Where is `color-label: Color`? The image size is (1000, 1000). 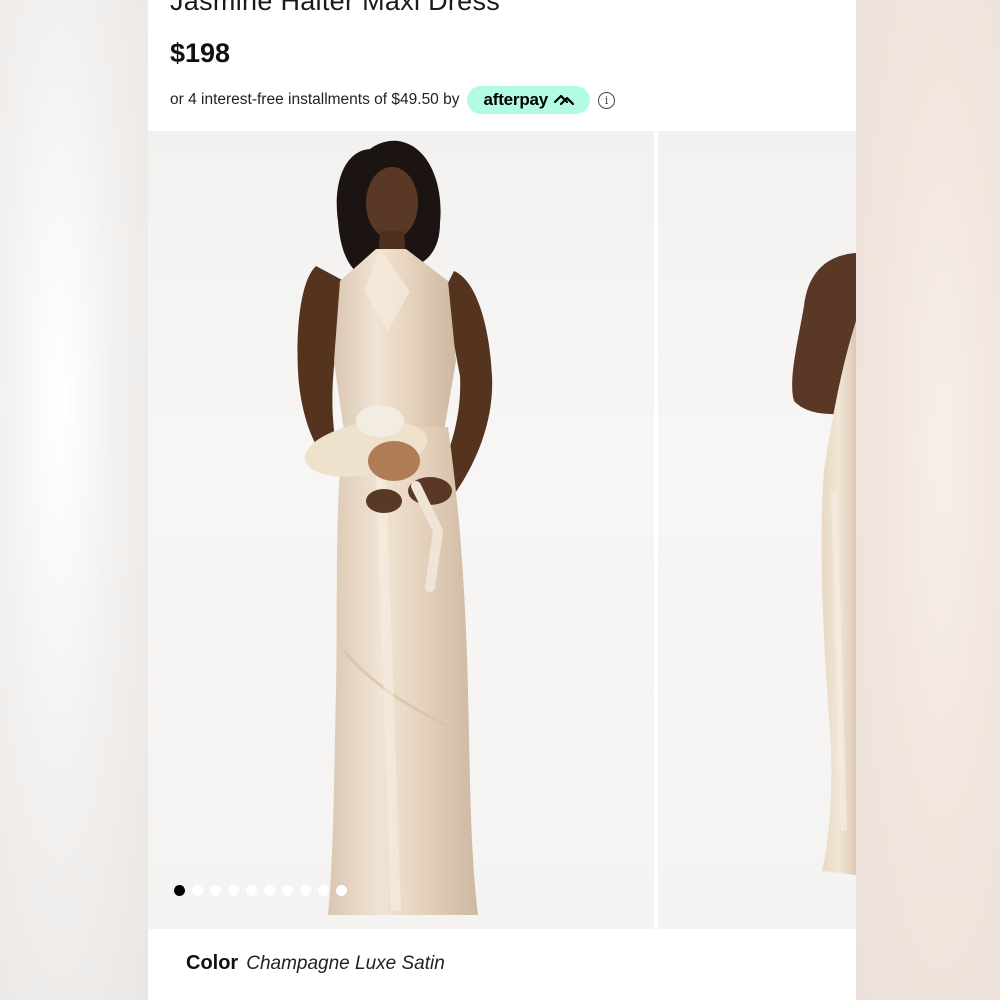 color-label: Color is located at coordinates (212, 963).